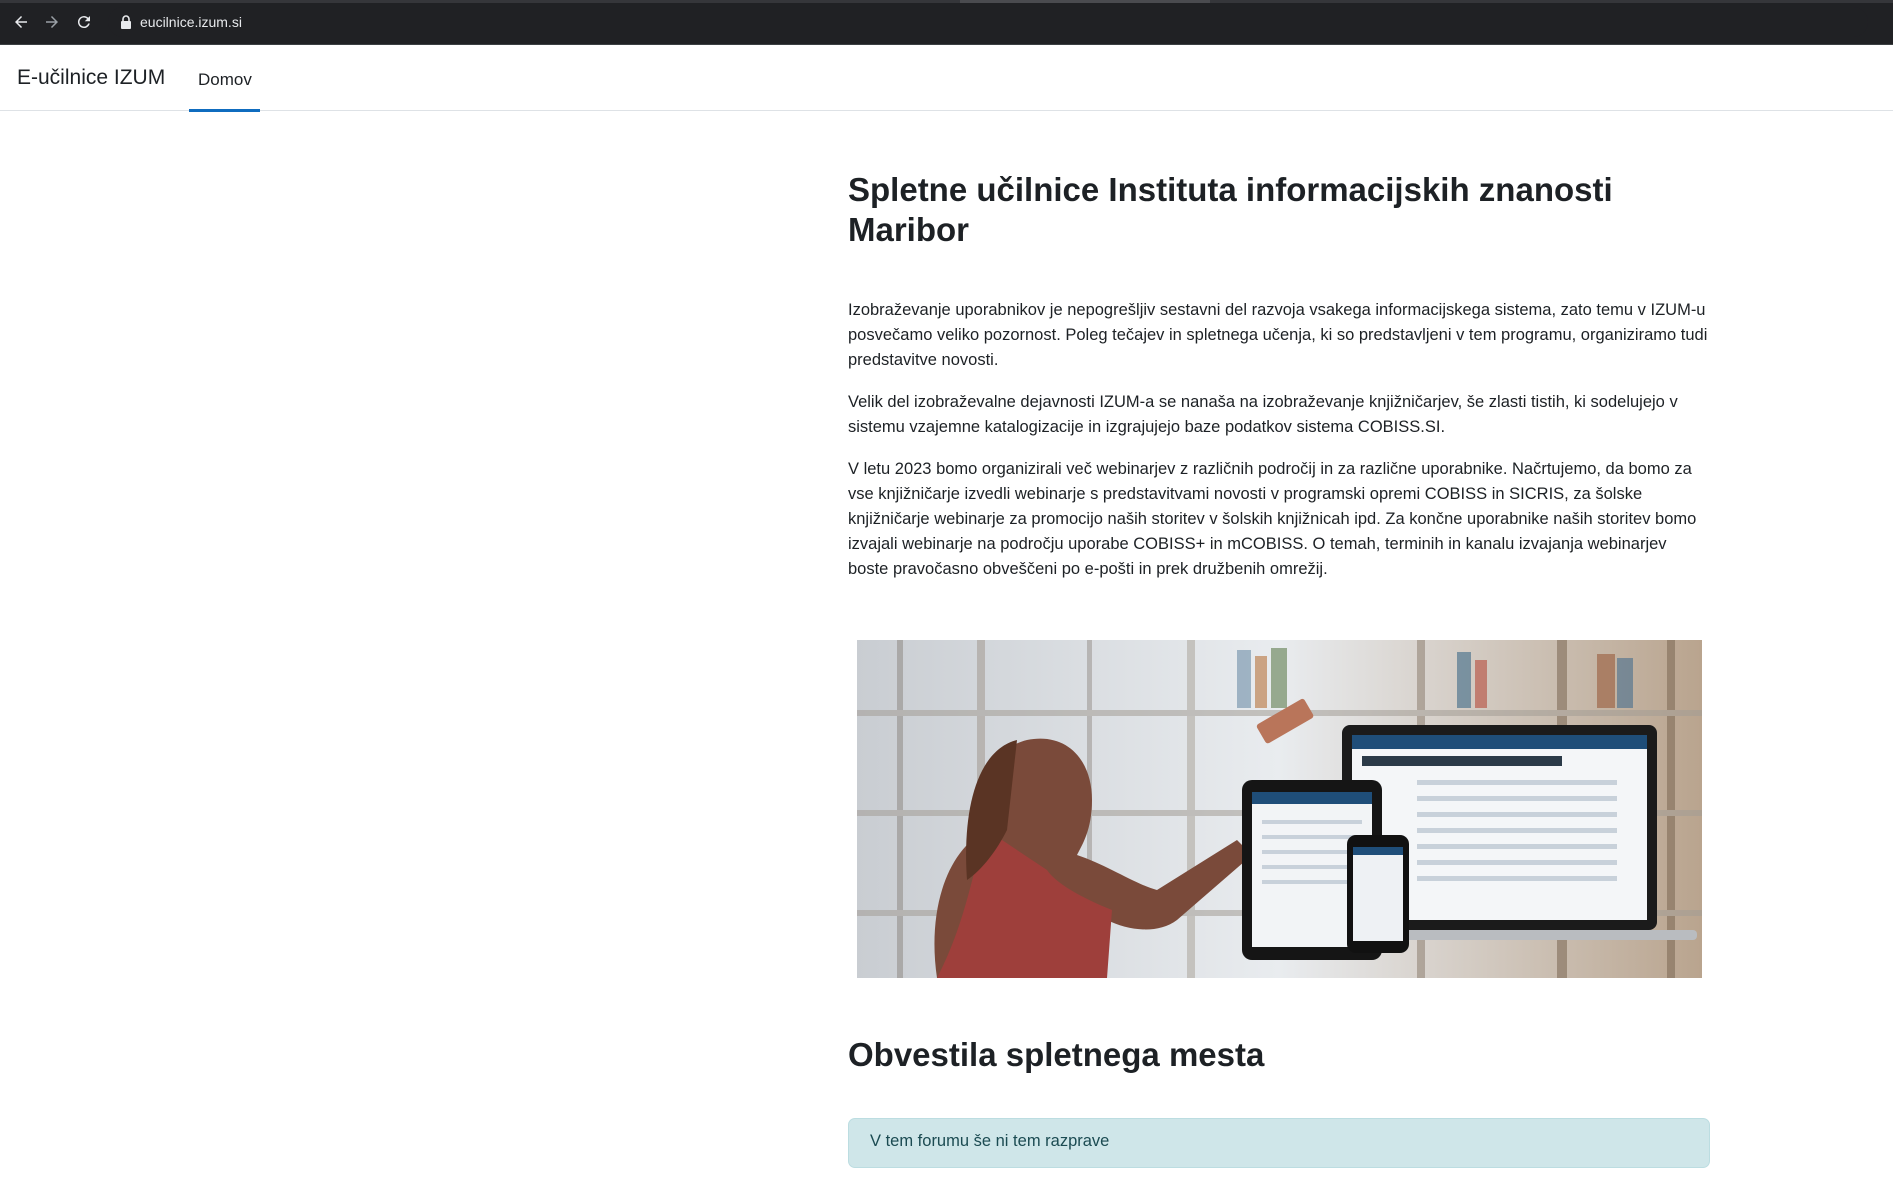  What do you see at coordinates (988, 22) in the screenshot?
I see `address-bar: eucilnice.izum.si` at bounding box center [988, 22].